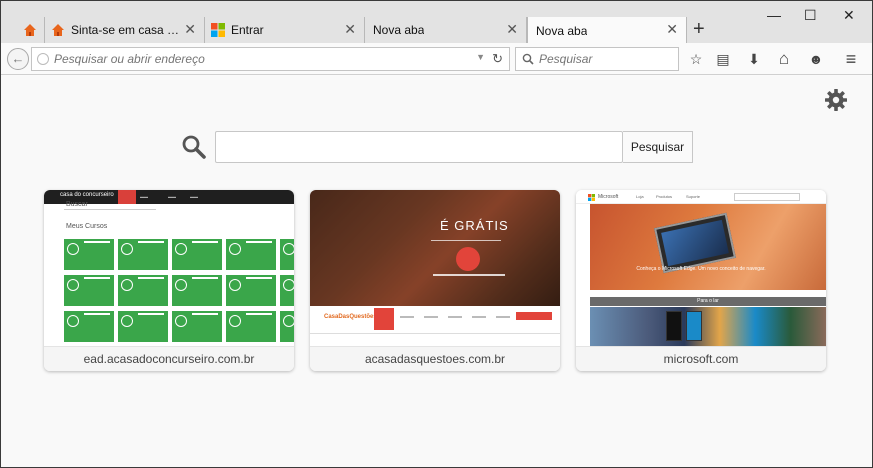  Describe the element at coordinates (658, 147) in the screenshot. I see `web-search-button: Pesquisar` at that location.